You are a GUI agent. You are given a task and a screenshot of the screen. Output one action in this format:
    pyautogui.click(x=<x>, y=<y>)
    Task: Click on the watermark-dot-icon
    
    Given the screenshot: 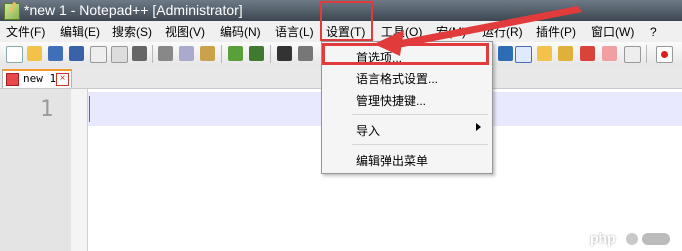 What is the action you would take?
    pyautogui.click(x=632, y=239)
    